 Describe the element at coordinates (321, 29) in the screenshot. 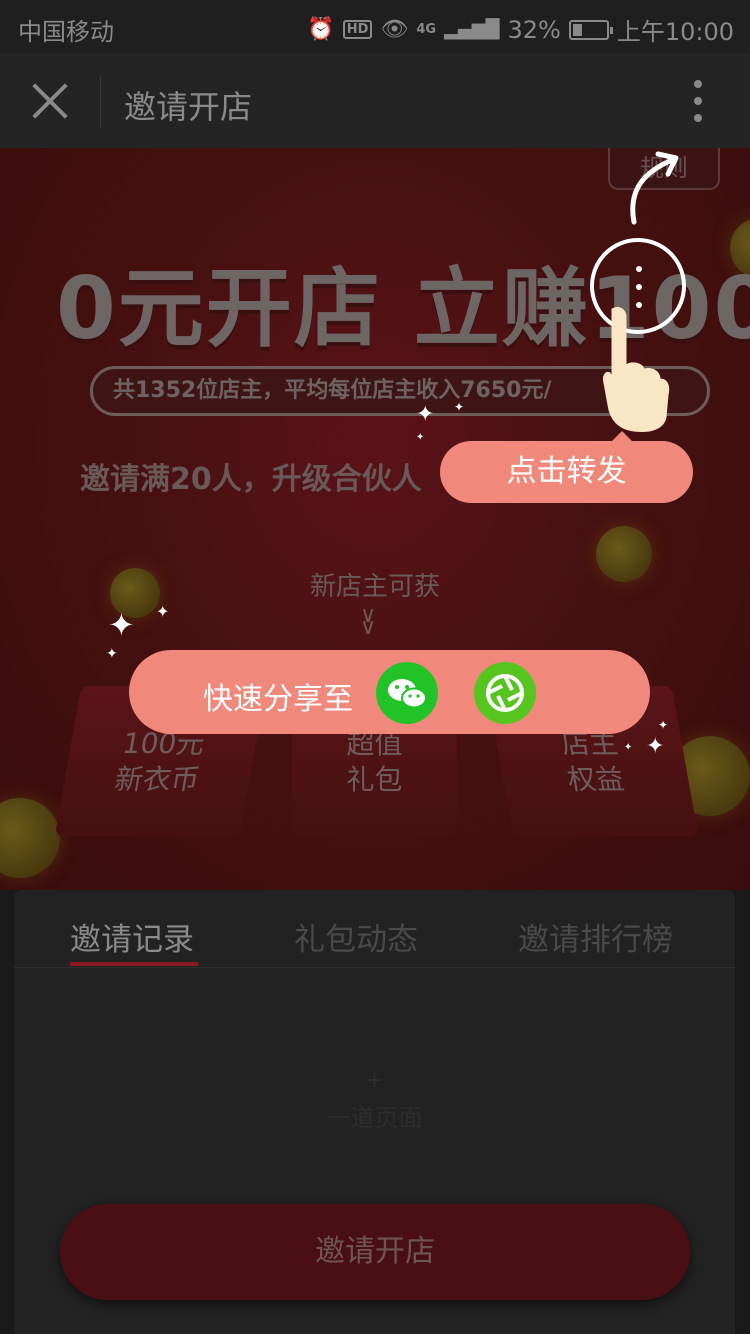

I see `alarm-icon: ⏰` at that location.